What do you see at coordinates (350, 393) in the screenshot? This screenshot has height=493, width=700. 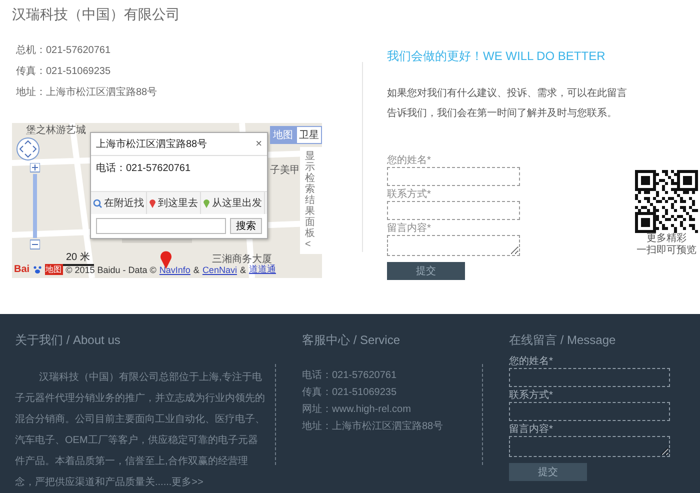 I see `service-line: 传真：021-51069235` at bounding box center [350, 393].